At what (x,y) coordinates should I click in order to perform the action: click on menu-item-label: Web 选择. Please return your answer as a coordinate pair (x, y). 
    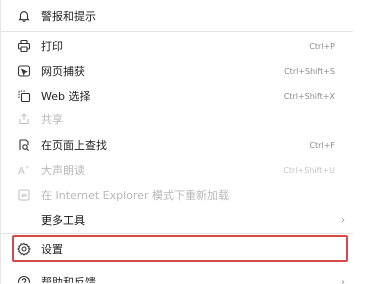
    Looking at the image, I should click on (66, 96).